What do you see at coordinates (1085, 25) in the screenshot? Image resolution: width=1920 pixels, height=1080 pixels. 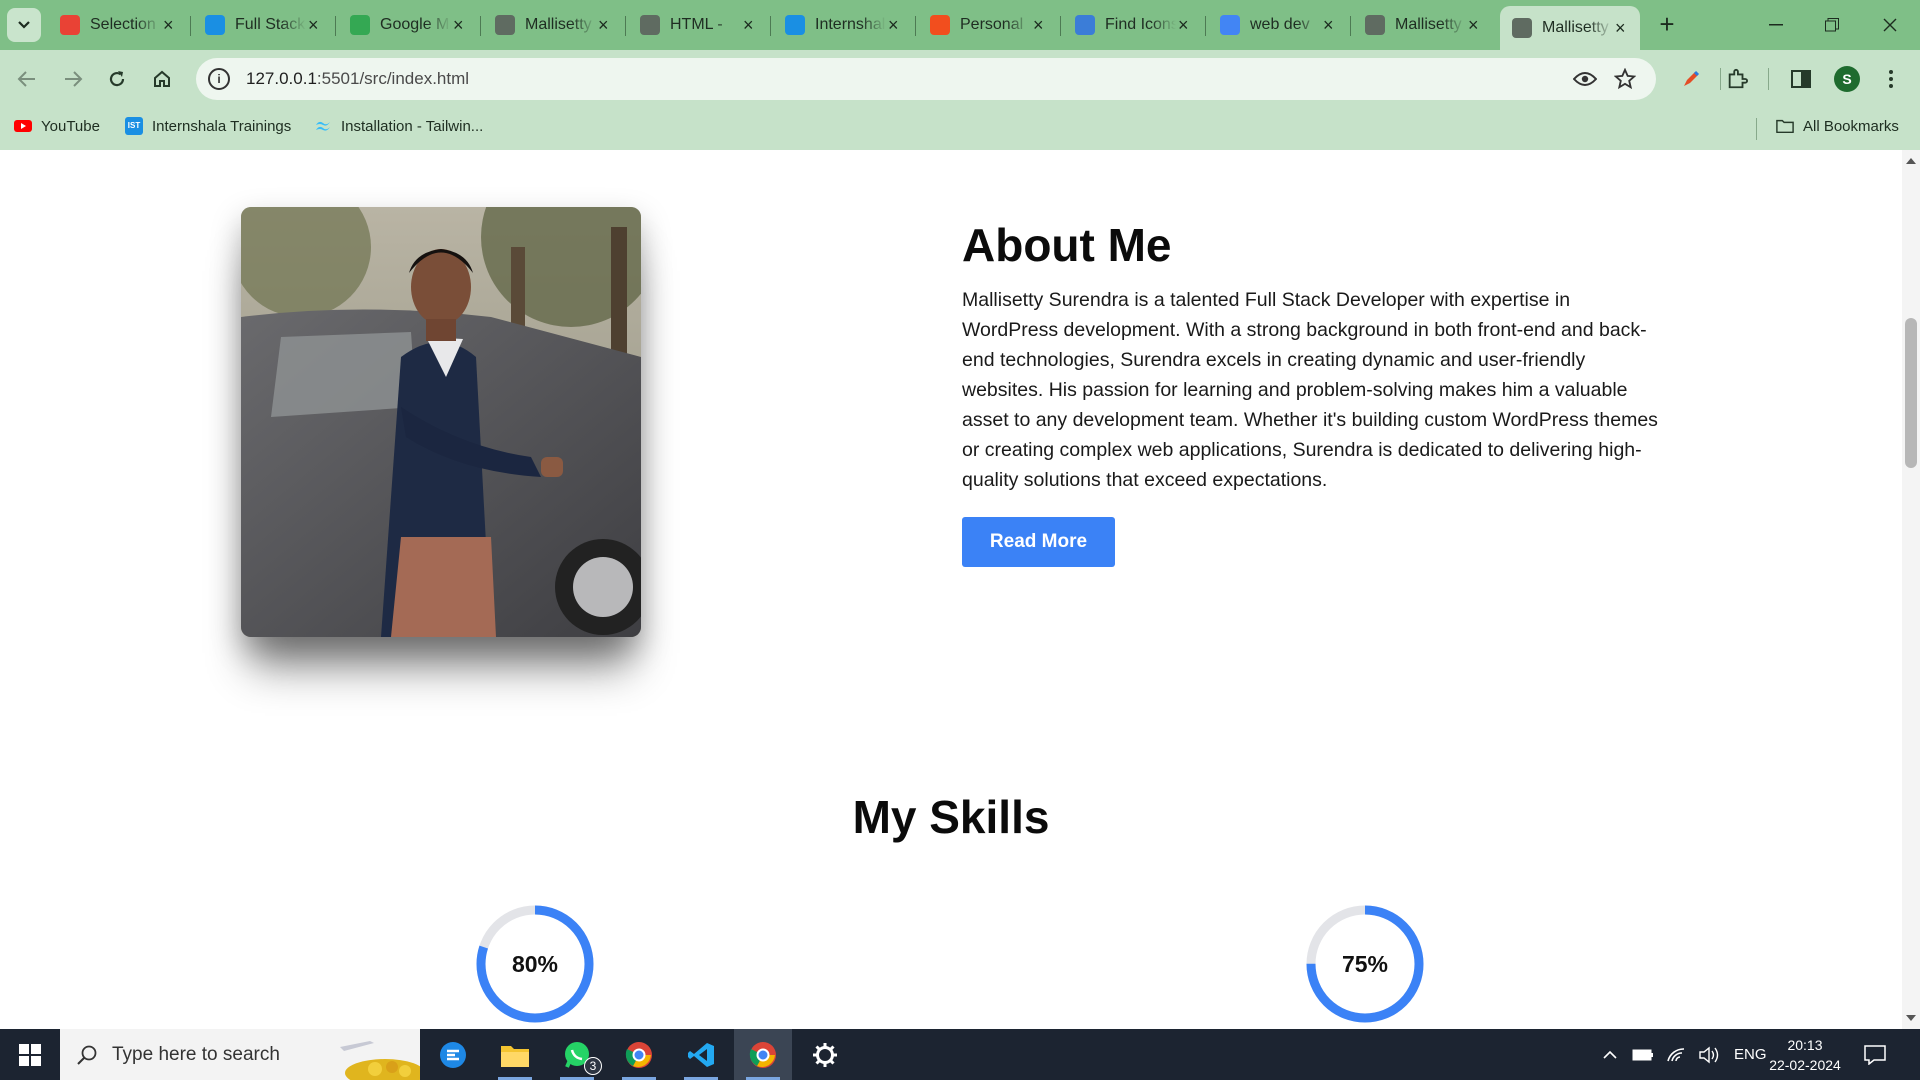 I see `flag-icon` at bounding box center [1085, 25].